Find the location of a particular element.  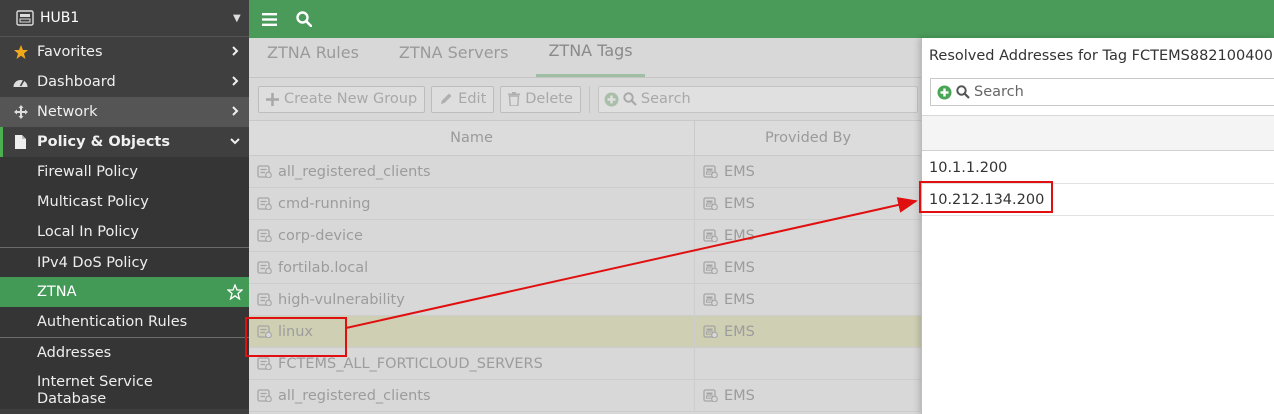

table-row: corp-device EMS is located at coordinates (585, 236).